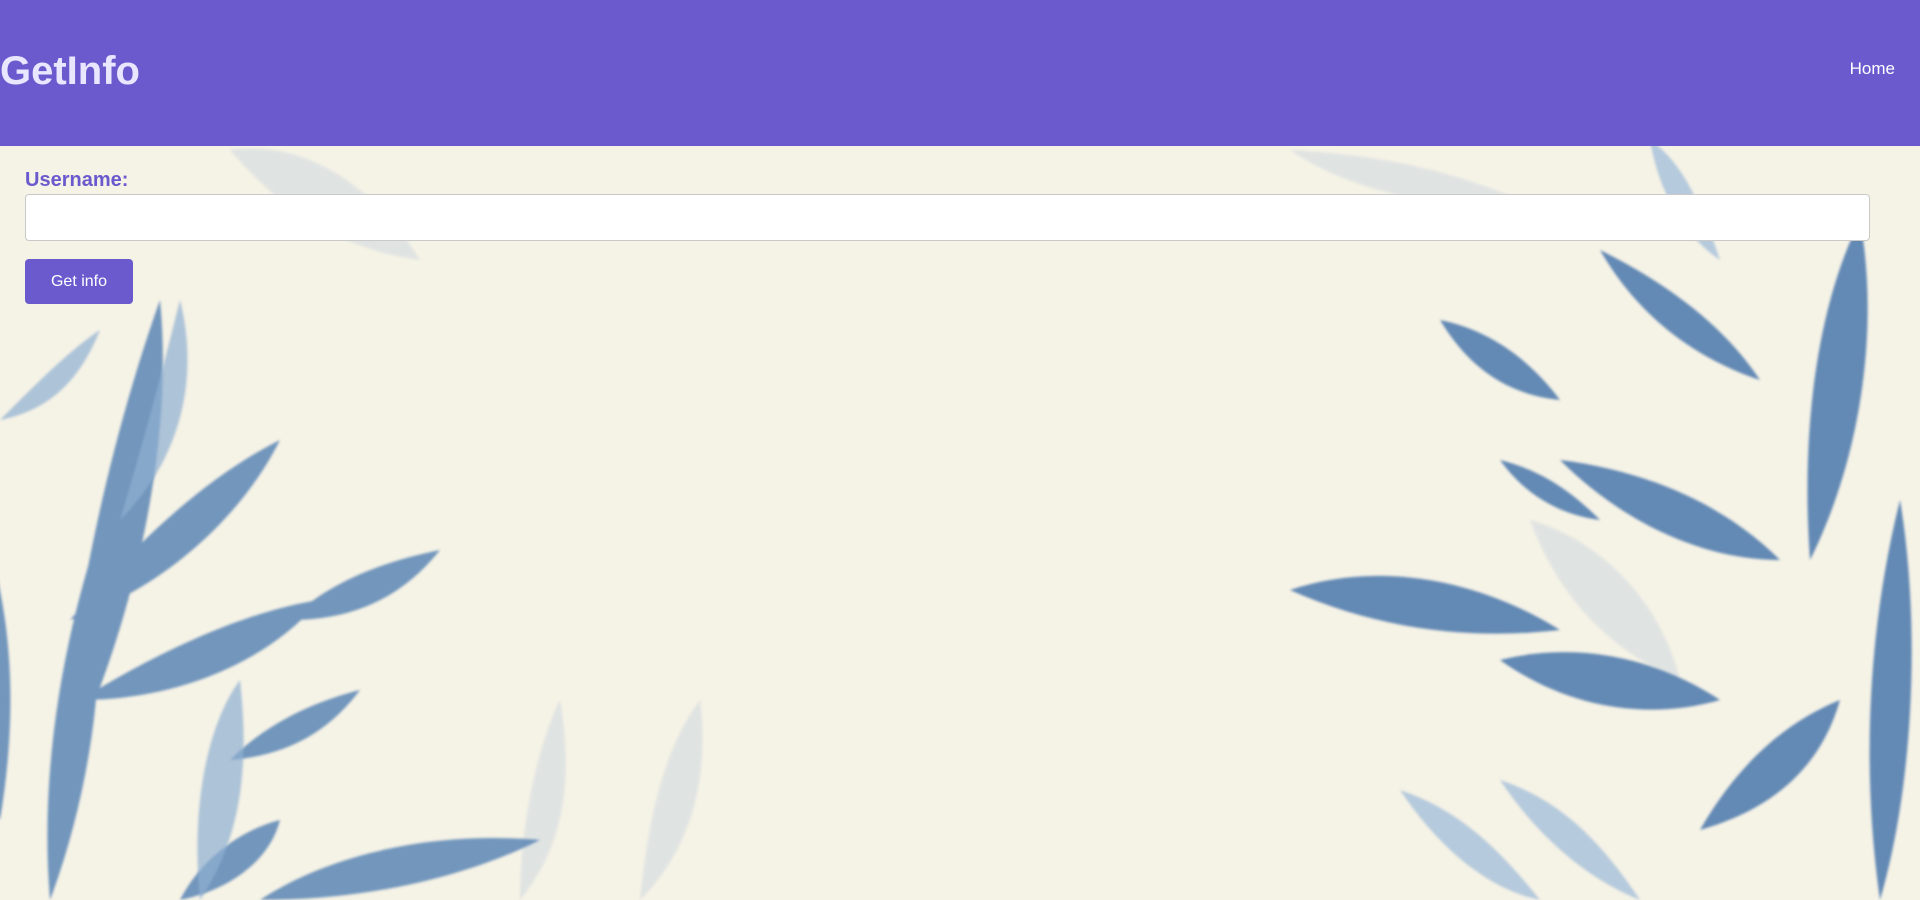  Describe the element at coordinates (70, 71) in the screenshot. I see `brand-logo: GetInfo` at that location.